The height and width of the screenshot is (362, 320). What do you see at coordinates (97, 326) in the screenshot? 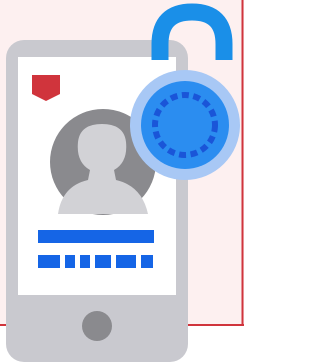
I see `home-button` at bounding box center [97, 326].